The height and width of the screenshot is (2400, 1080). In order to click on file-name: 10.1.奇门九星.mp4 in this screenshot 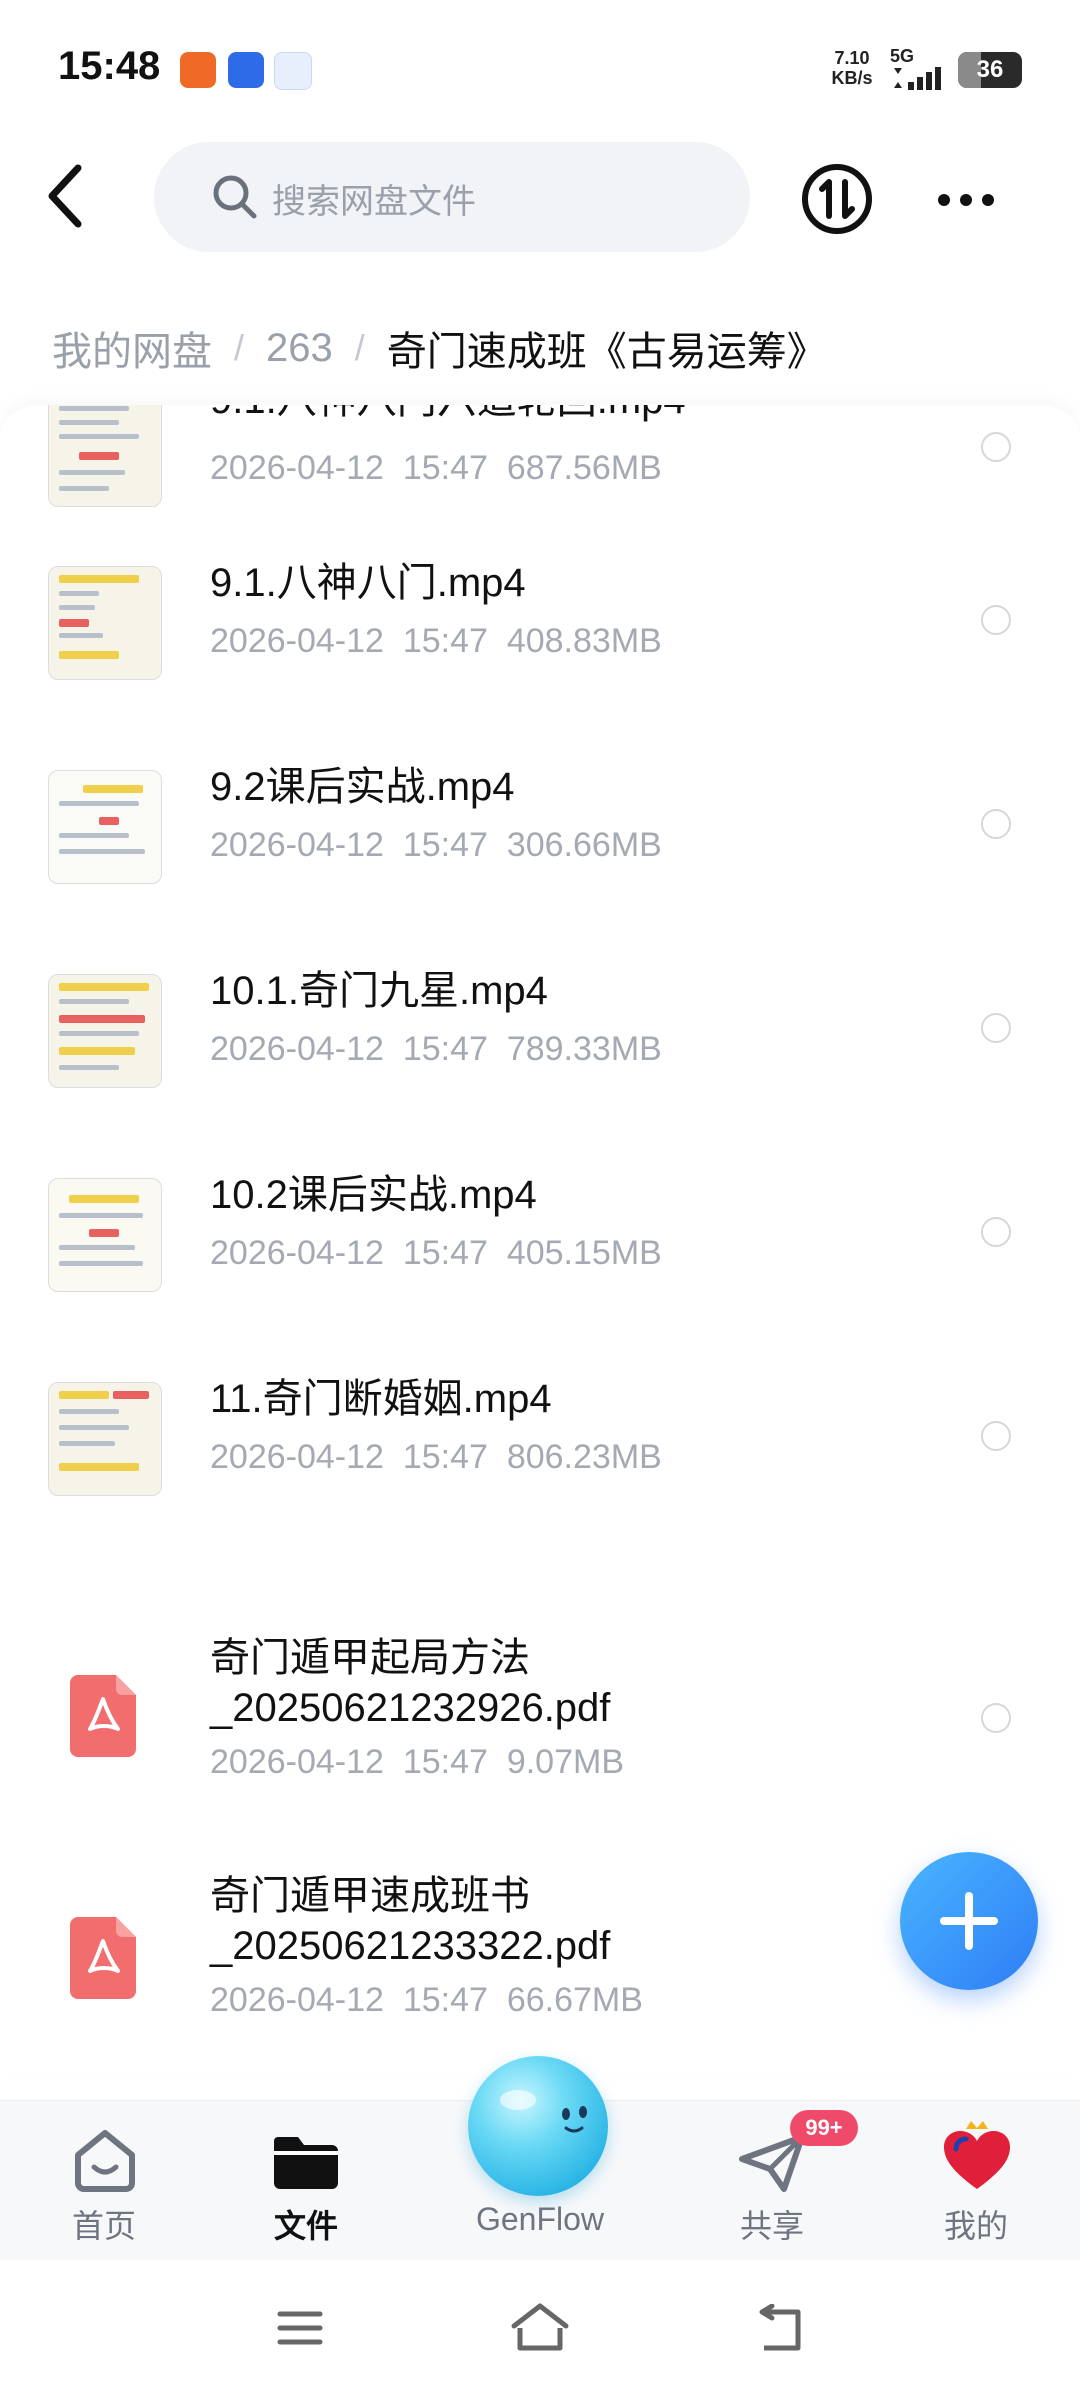, I will do `click(379, 991)`.